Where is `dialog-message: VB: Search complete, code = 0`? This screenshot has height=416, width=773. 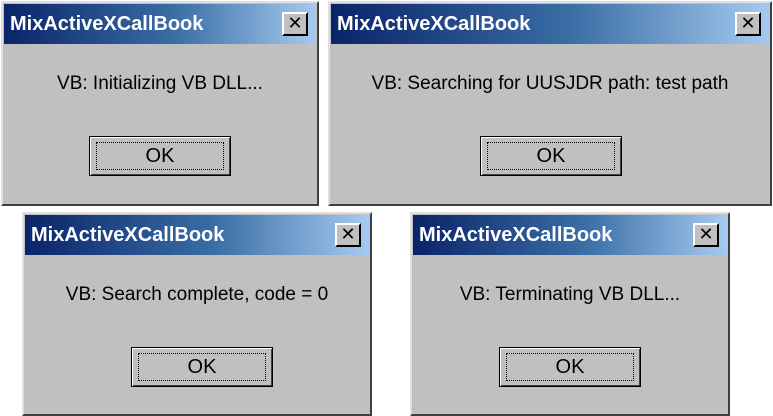
dialog-message: VB: Search complete, code = 0 is located at coordinates (197, 294).